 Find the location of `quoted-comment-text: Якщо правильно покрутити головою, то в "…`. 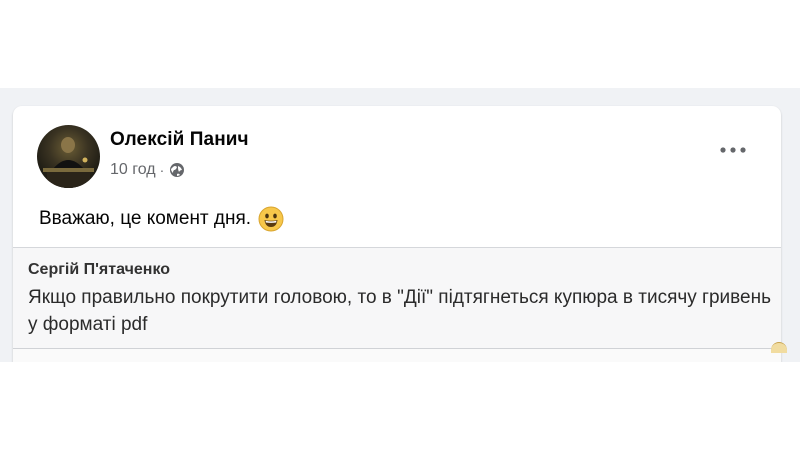

quoted-comment-text: Якщо правильно покрутити головою, то в "… is located at coordinates (400, 311).